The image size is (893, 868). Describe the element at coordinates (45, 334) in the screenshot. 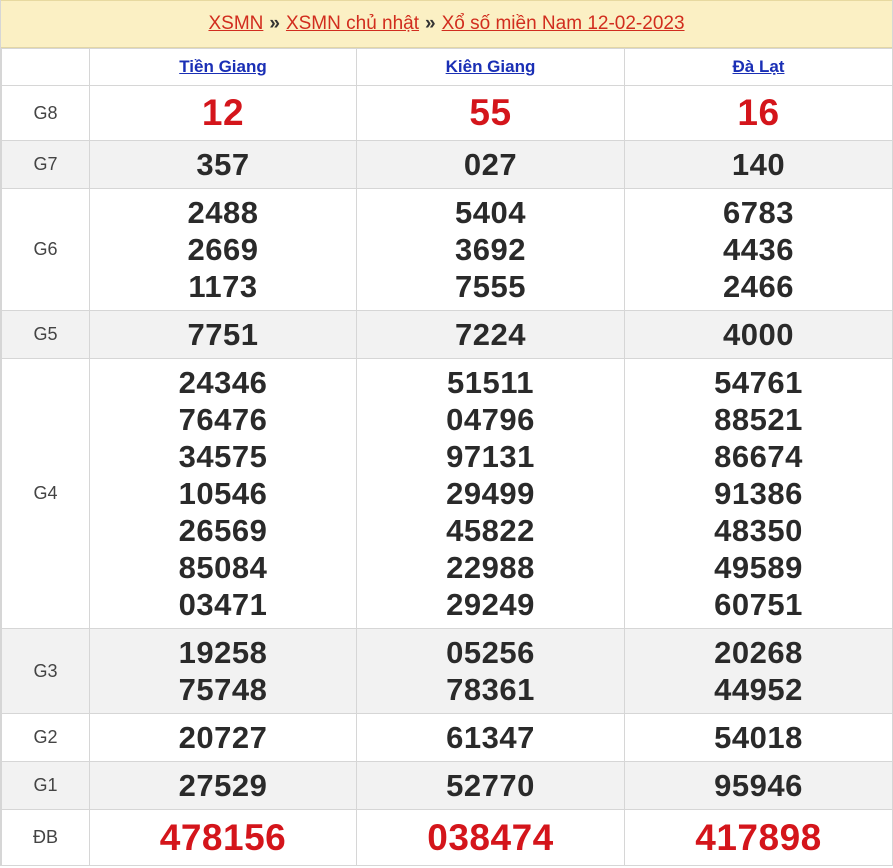

I see `prize-label: G5` at that location.